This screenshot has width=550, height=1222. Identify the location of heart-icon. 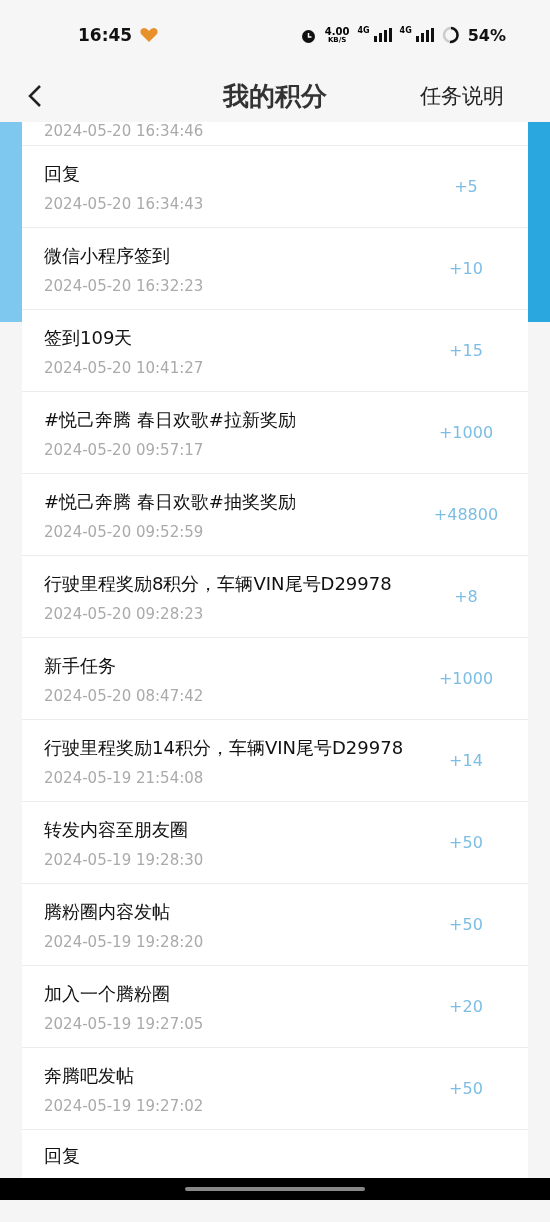
(149, 35).